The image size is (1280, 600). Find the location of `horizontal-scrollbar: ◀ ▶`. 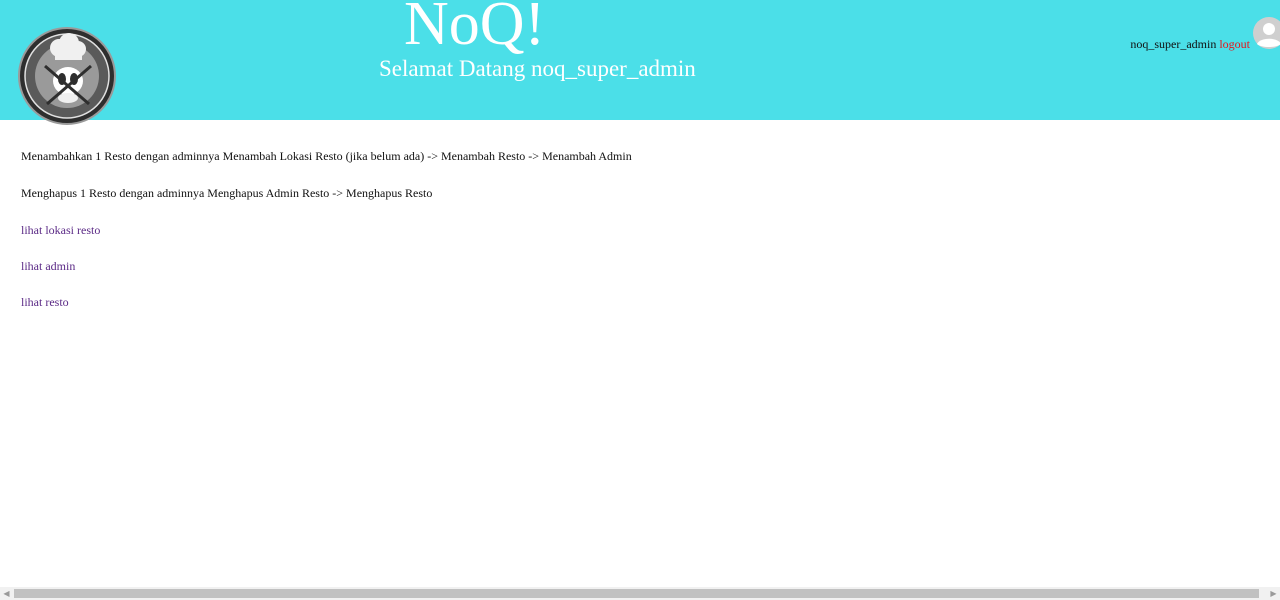

horizontal-scrollbar: ◀ ▶ is located at coordinates (640, 593).